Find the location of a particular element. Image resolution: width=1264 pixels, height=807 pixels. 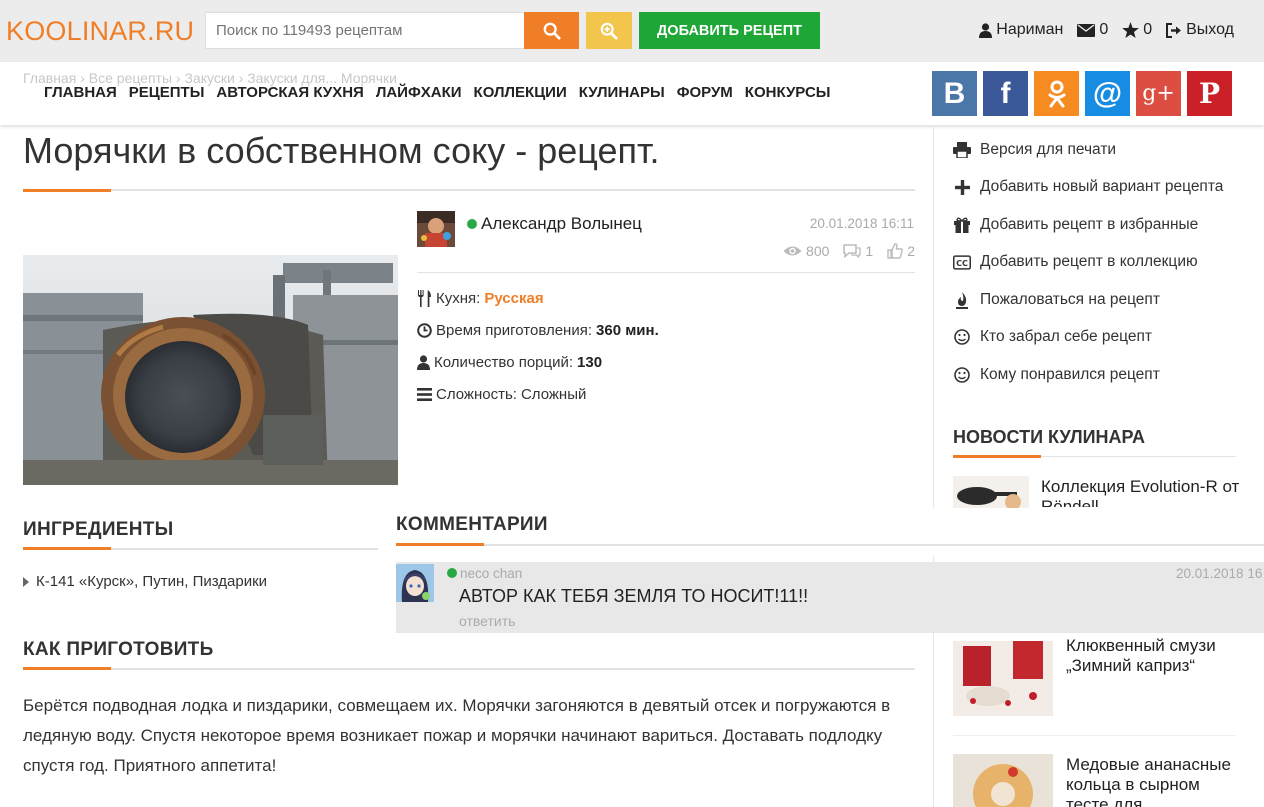

news-item-2: Клюквенный смузи „Зимний каприз“ is located at coordinates (1156, 657).